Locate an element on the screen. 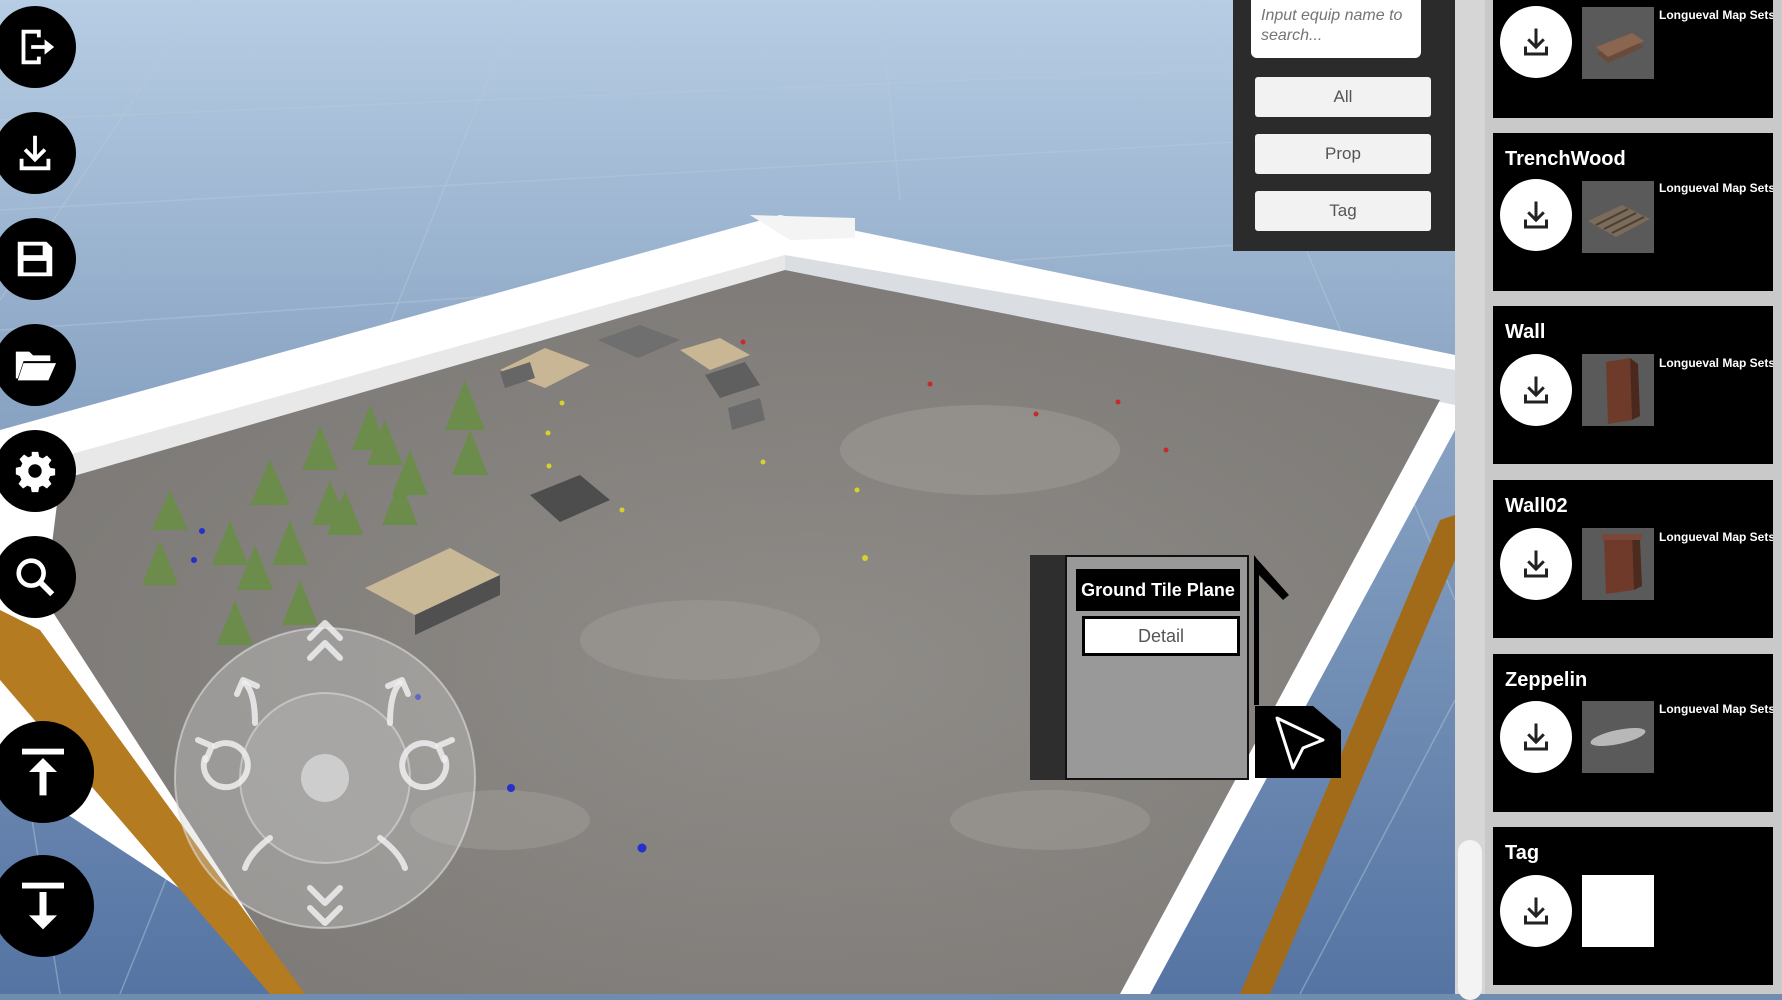 Image resolution: width=1782 pixels, height=1000 pixels. asset-card: Wall02 Longueval Map Sets is located at coordinates (1633, 559).